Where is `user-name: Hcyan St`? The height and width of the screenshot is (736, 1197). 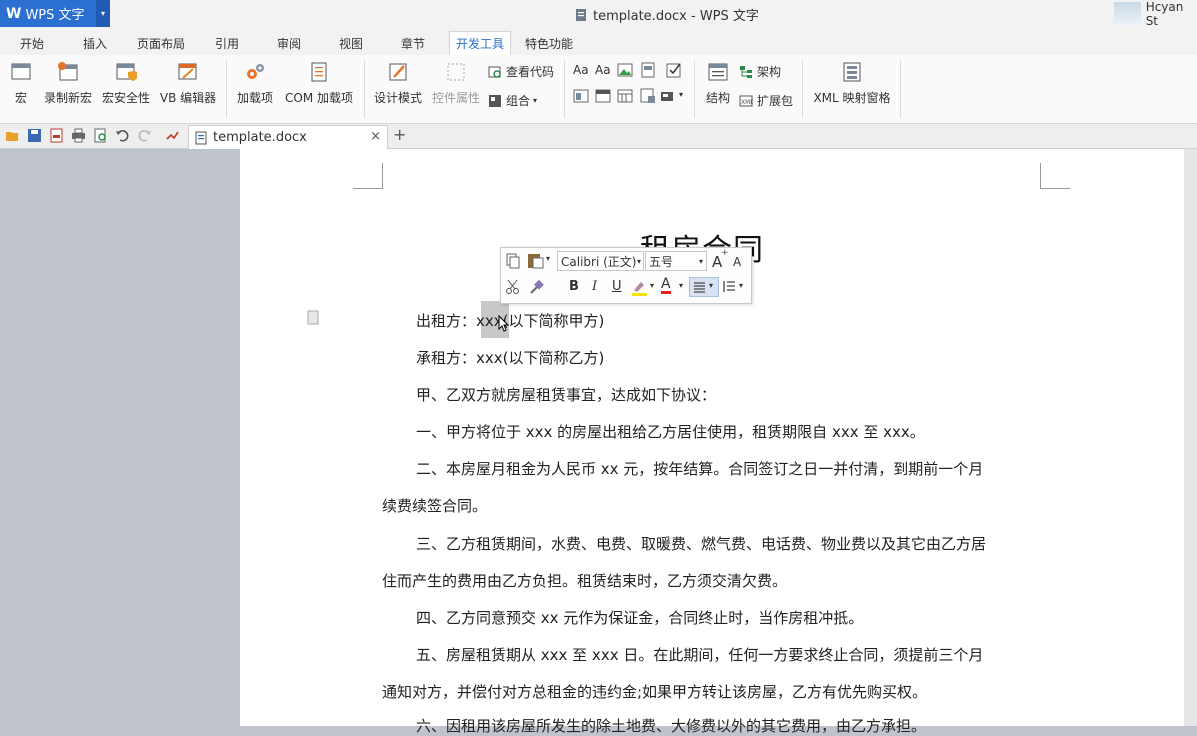
user-name: Hcyan St is located at coordinates (1171, 14).